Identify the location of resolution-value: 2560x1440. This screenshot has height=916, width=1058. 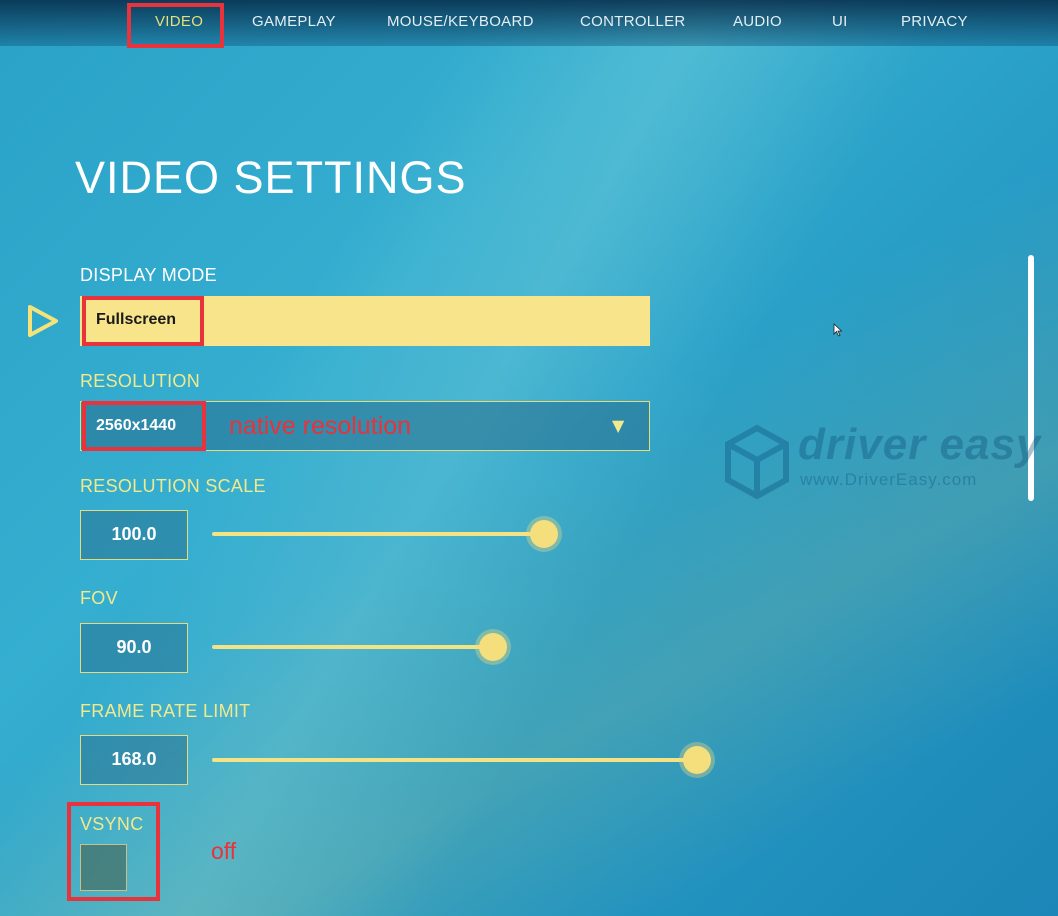
(136, 425).